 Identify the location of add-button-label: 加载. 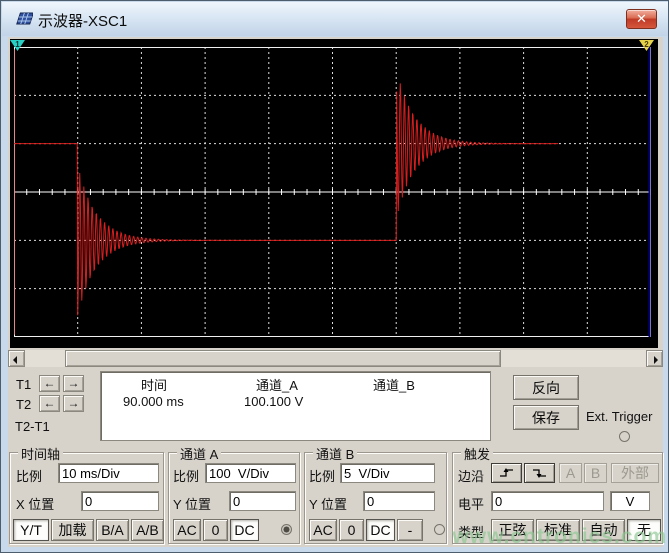
(72, 530).